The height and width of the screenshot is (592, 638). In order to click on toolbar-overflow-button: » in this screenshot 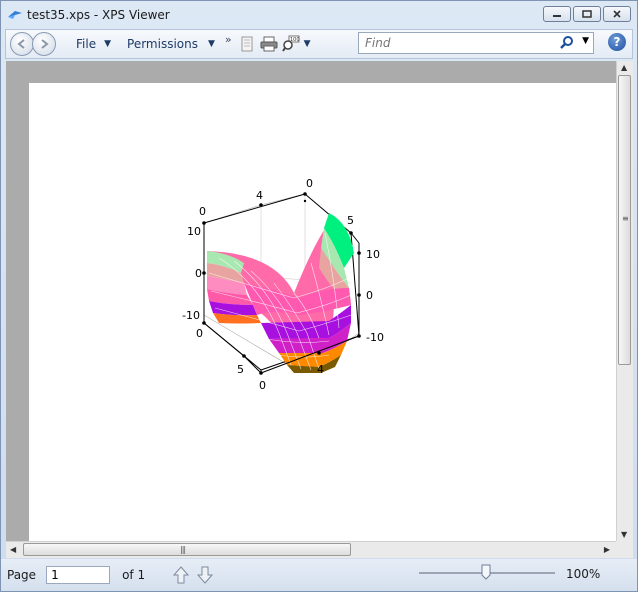, I will do `click(228, 39)`.